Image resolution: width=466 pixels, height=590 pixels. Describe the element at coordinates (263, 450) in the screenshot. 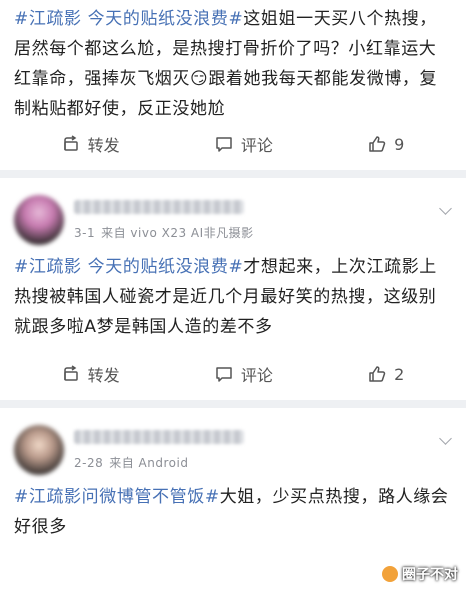

I see `post-meta: 2-28 来自 Android` at that location.